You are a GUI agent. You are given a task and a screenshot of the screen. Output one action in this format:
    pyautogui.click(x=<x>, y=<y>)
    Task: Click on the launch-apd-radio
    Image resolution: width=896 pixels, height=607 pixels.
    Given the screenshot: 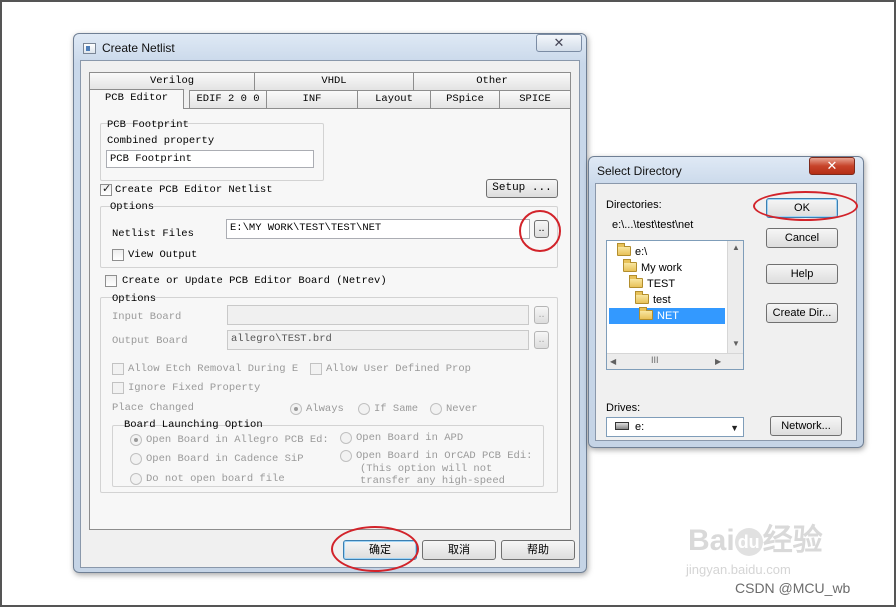 What is the action you would take?
    pyautogui.click(x=346, y=438)
    